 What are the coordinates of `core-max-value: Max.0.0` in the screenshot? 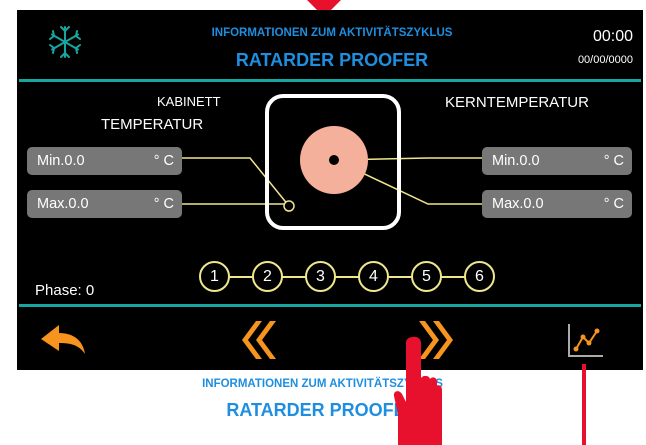 It's located at (518, 204).